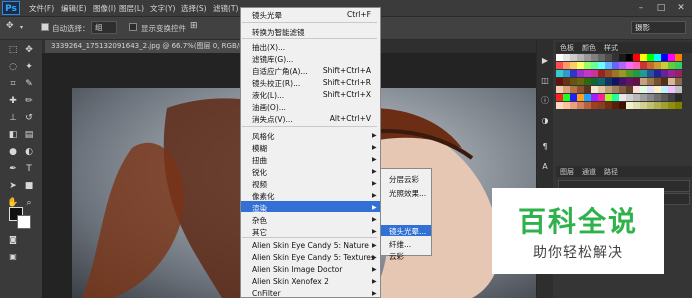  I want to click on filter-menu-item: 像素化, so click(263, 196).